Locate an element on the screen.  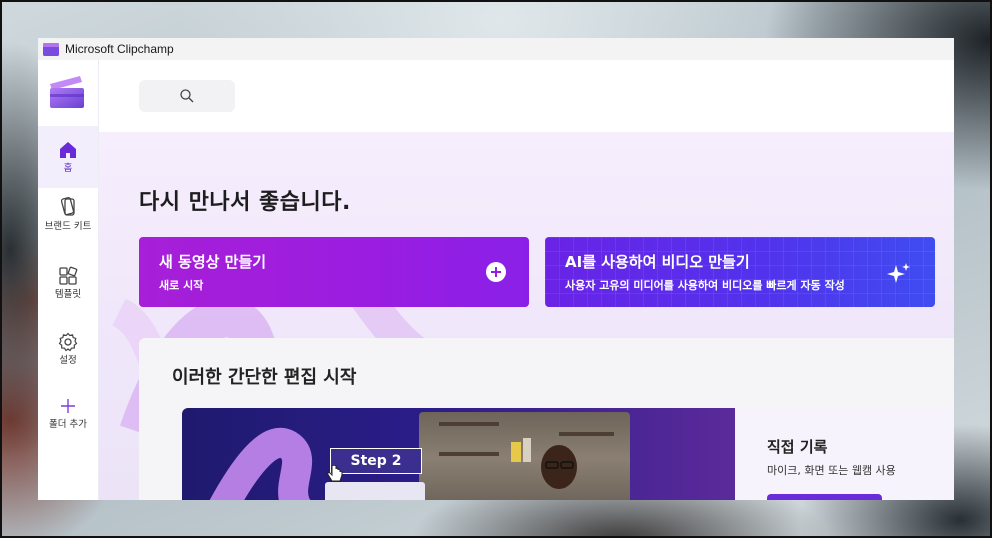
feature-action-button is located at coordinates (824, 497).